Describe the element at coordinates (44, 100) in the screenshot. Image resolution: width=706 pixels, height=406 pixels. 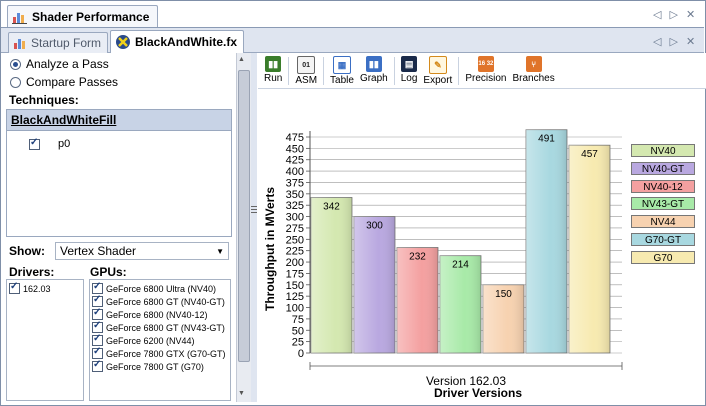
I see `techniques-label: Techniques:` at that location.